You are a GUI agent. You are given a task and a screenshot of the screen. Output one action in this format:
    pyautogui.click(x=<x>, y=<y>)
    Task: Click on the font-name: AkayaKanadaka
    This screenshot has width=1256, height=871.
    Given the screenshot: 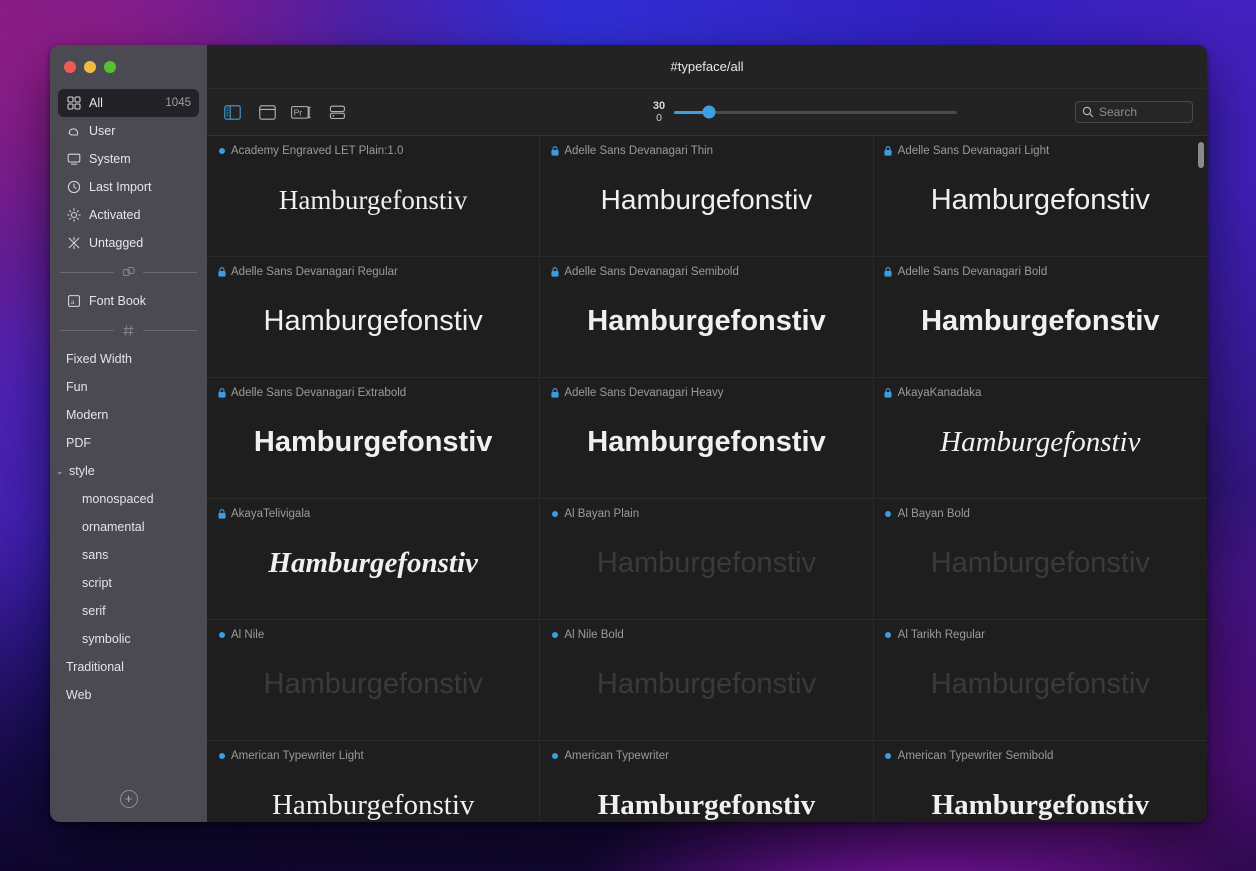 What is the action you would take?
    pyautogui.click(x=939, y=393)
    